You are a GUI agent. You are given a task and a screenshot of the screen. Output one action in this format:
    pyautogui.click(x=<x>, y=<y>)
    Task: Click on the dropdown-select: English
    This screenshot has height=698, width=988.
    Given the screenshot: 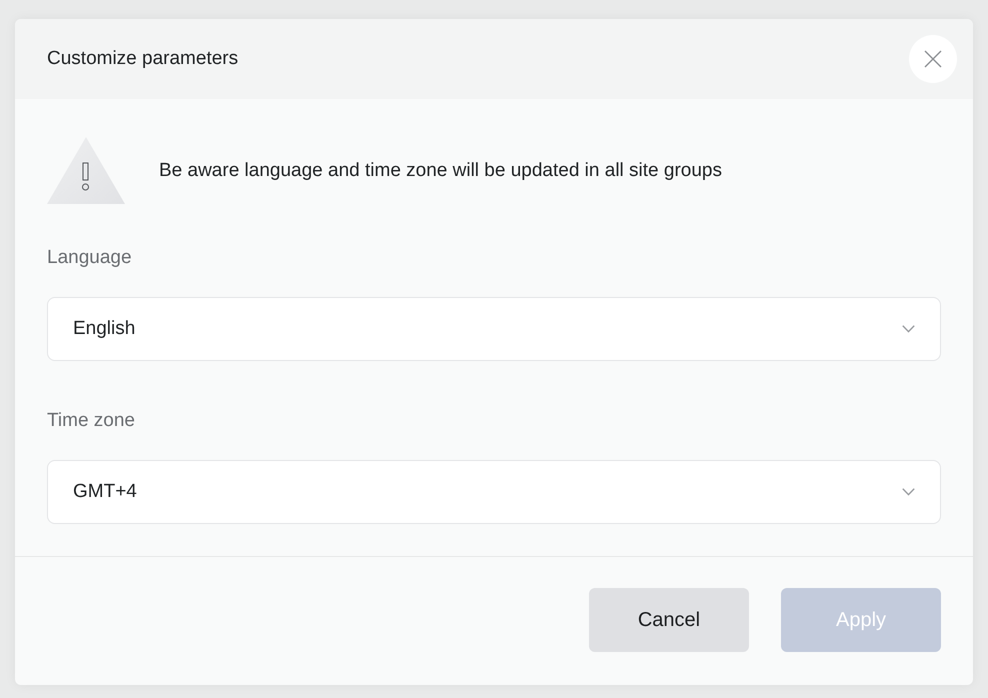 What is the action you would take?
    pyautogui.click(x=494, y=329)
    